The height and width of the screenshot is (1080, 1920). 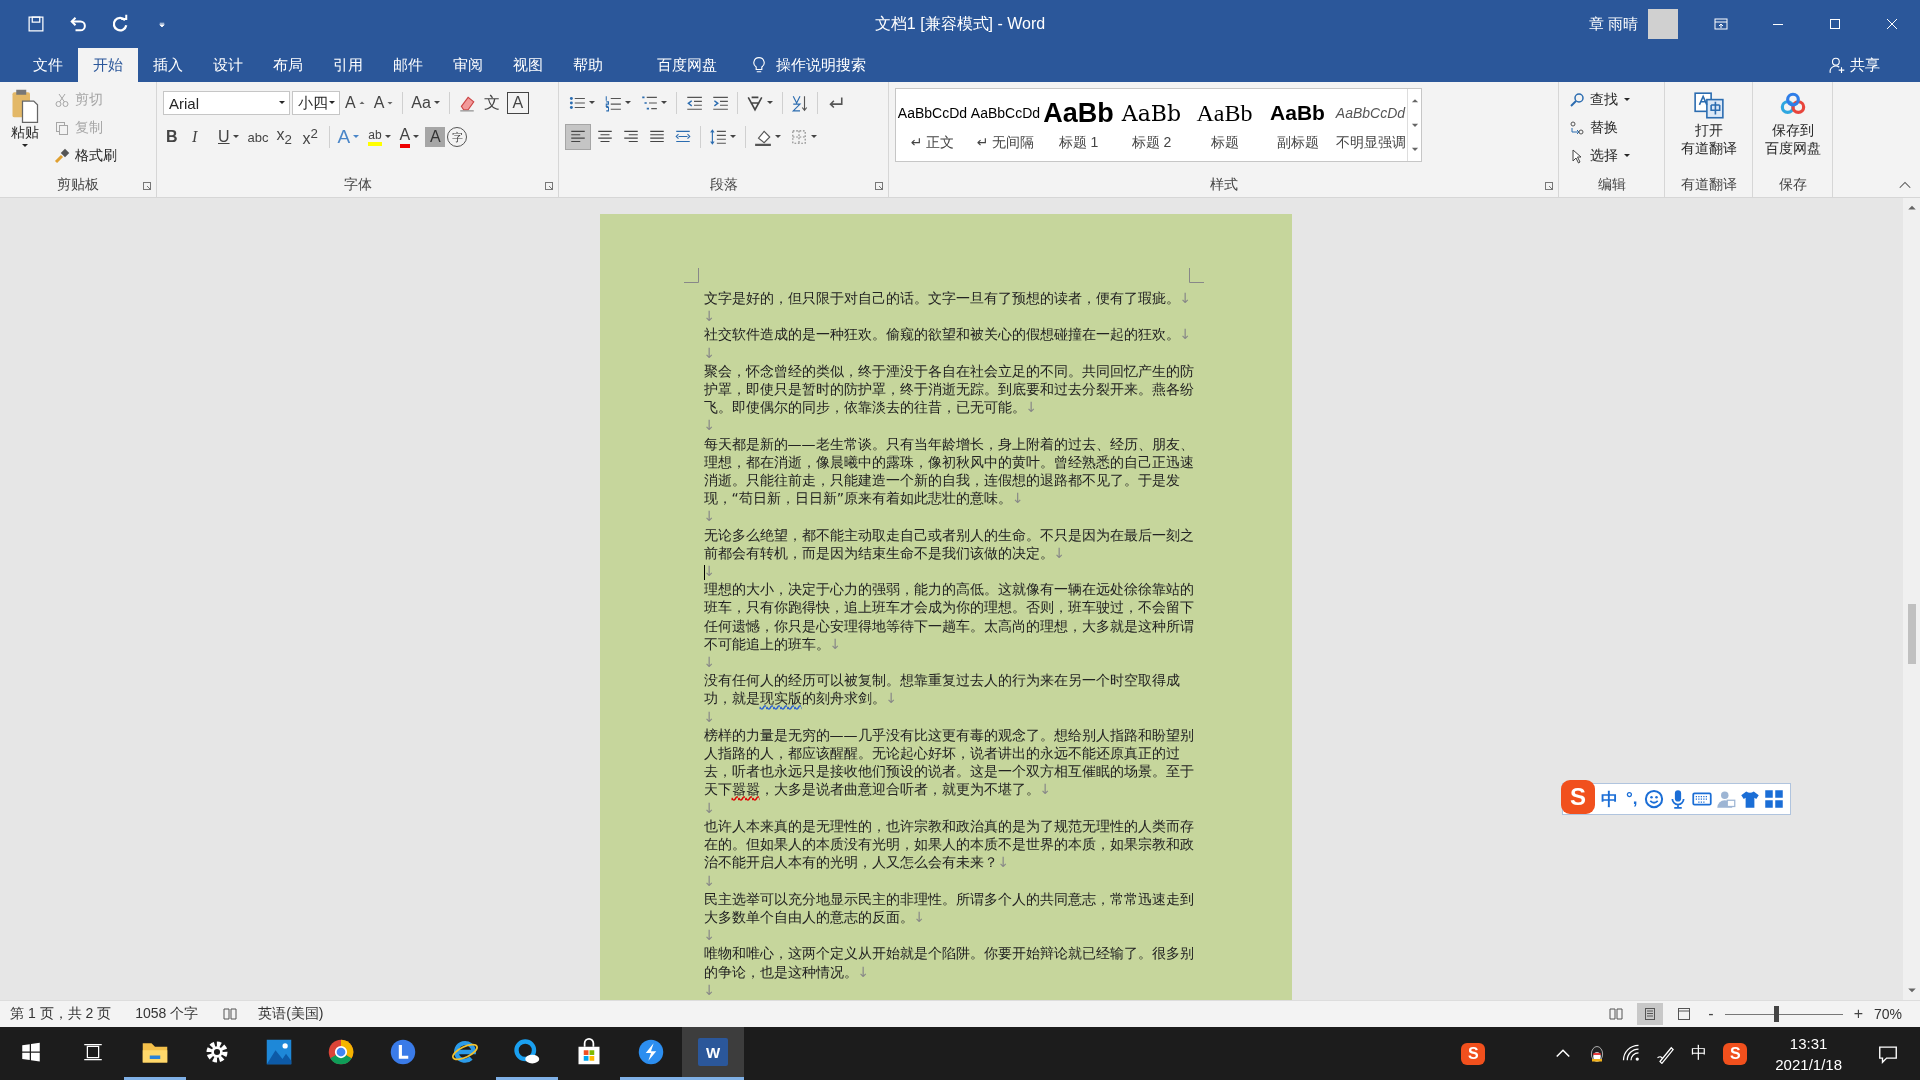 What do you see at coordinates (1600, 100) in the screenshot?
I see `find-button: 查找` at bounding box center [1600, 100].